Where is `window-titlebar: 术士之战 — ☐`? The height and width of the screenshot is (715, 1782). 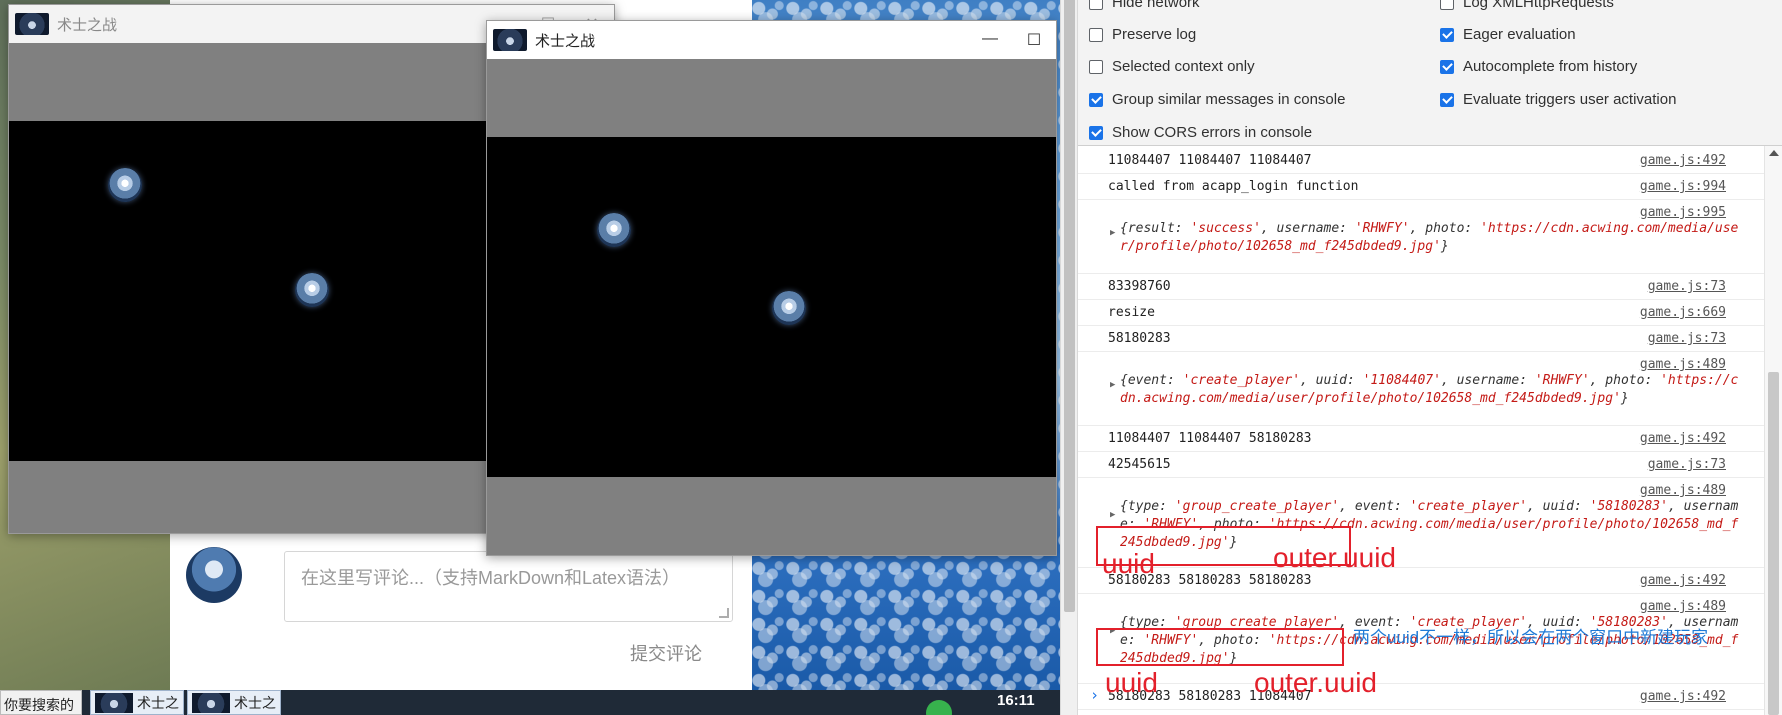 window-titlebar: 术士之战 — ☐ is located at coordinates (771, 40).